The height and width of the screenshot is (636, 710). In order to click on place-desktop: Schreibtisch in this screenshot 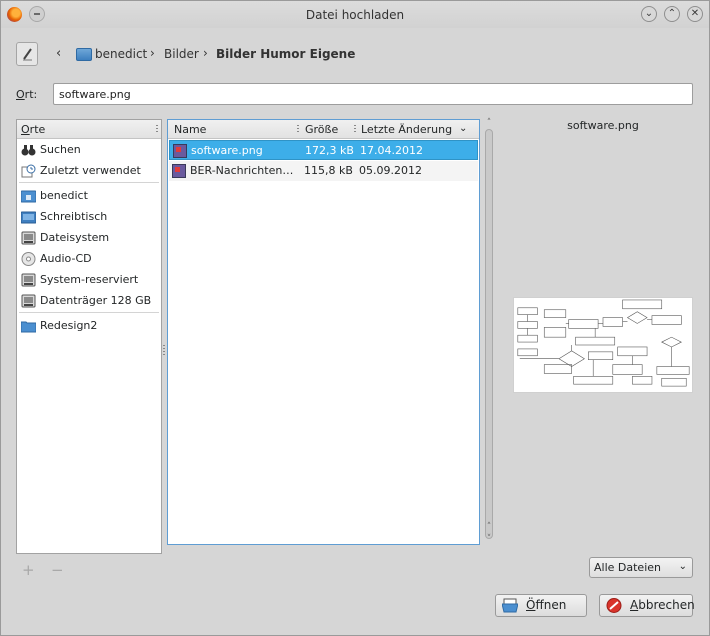, I will do `click(89, 217)`.